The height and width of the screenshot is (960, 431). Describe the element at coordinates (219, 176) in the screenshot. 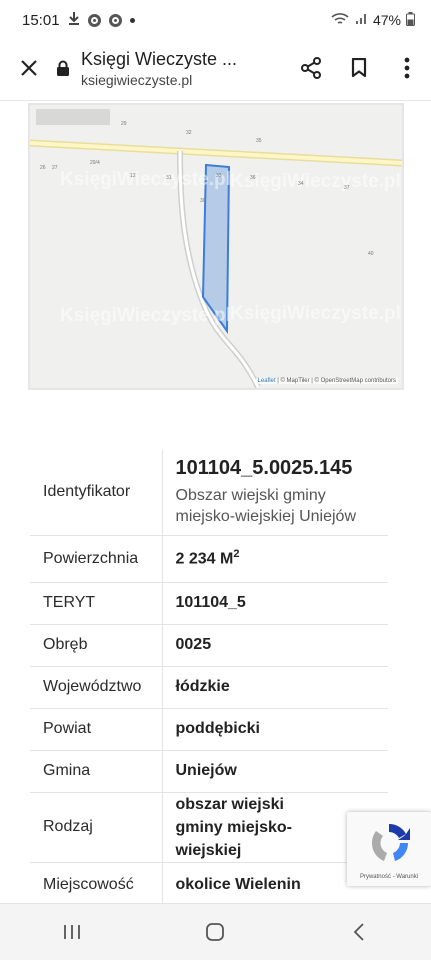

I see `parcel-number: 33` at that location.